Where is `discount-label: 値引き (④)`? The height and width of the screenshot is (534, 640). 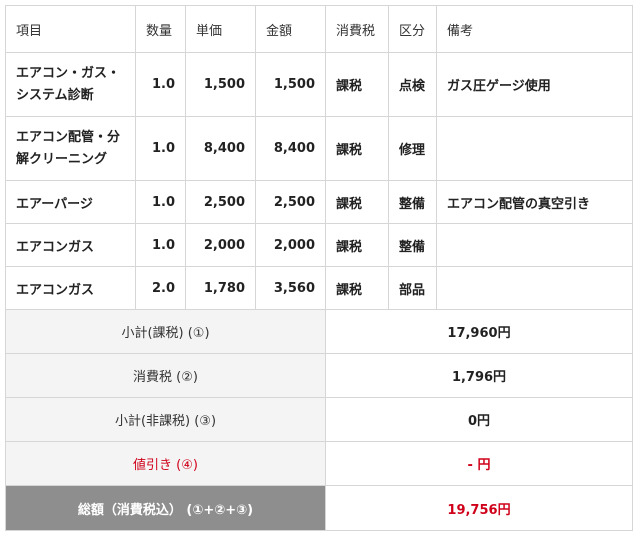
discount-label: 値引き (④) is located at coordinates (165, 463).